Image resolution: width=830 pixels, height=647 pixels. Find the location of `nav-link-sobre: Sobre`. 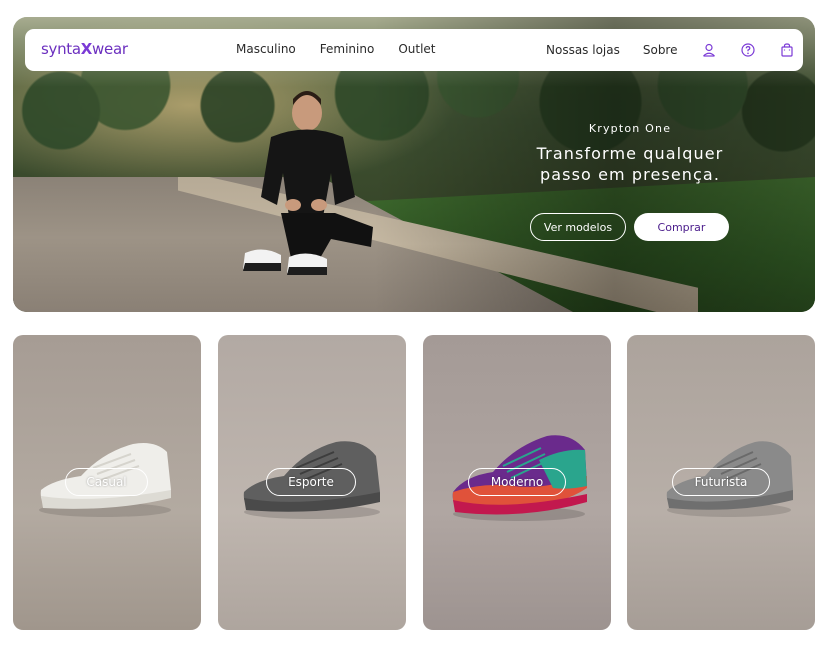

nav-link-sobre: Sobre is located at coordinates (660, 50).